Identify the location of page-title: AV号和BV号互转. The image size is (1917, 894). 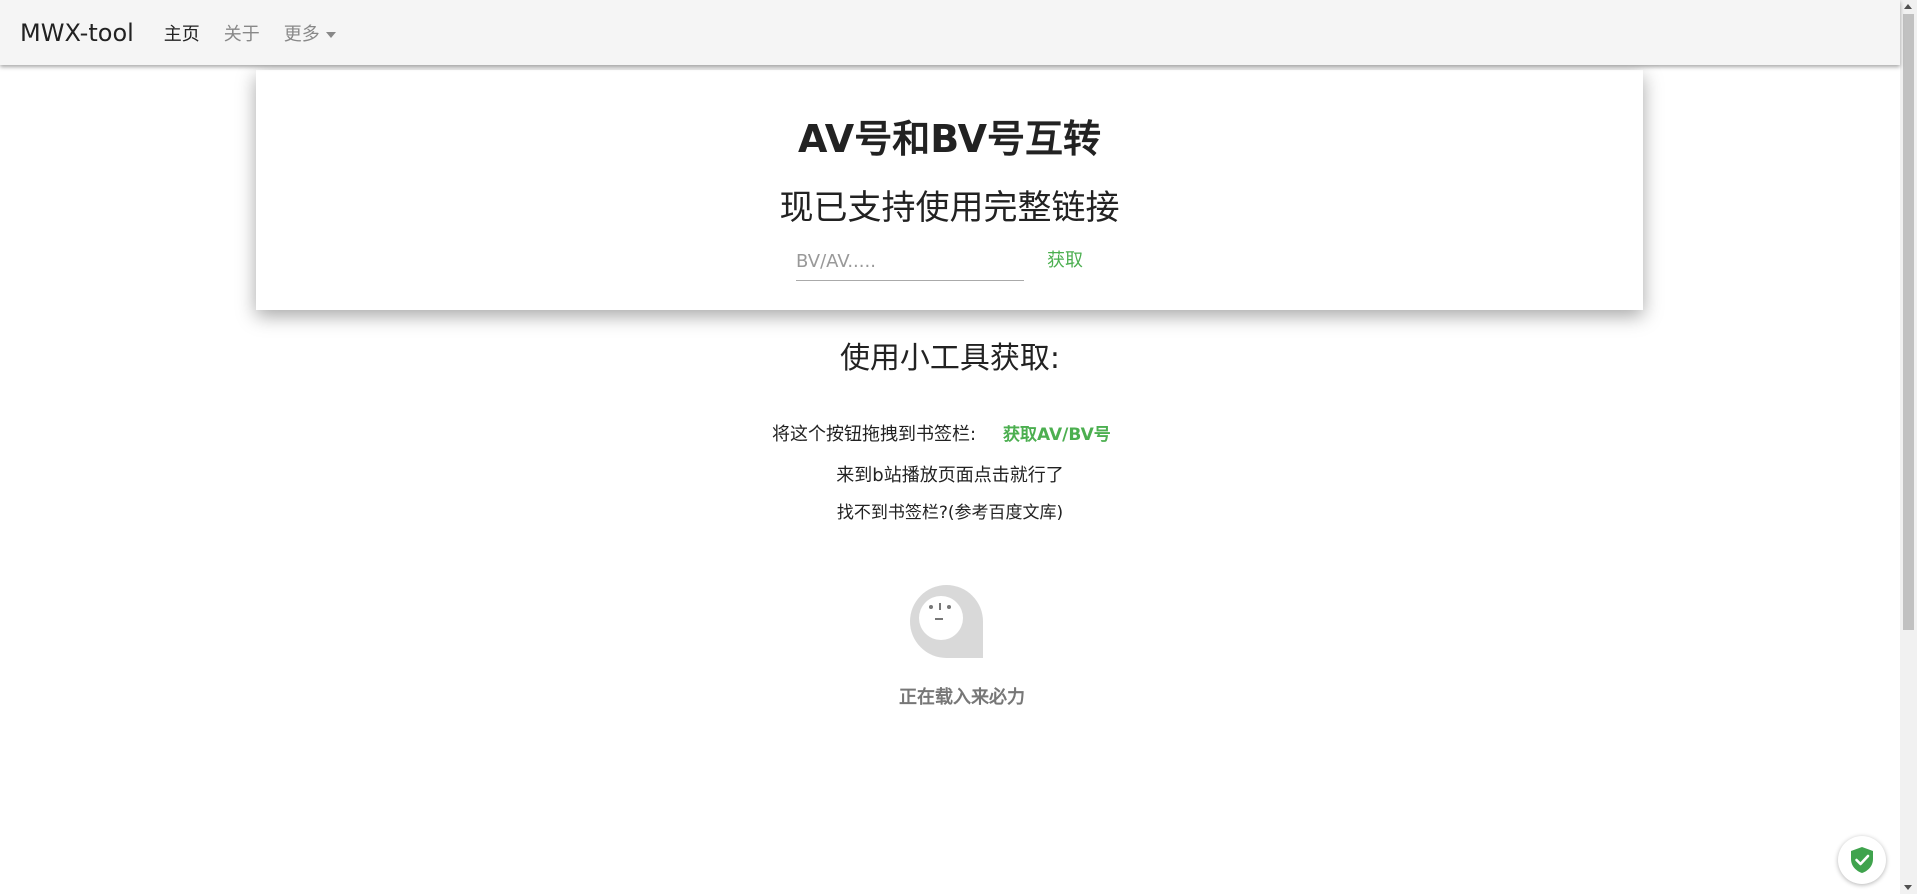
(949, 139).